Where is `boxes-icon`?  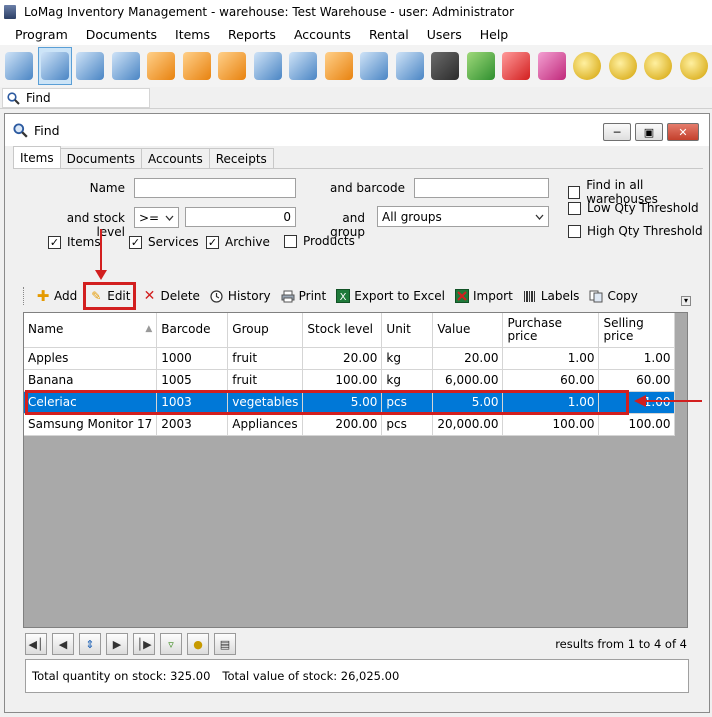 boxes-icon is located at coordinates (90, 66).